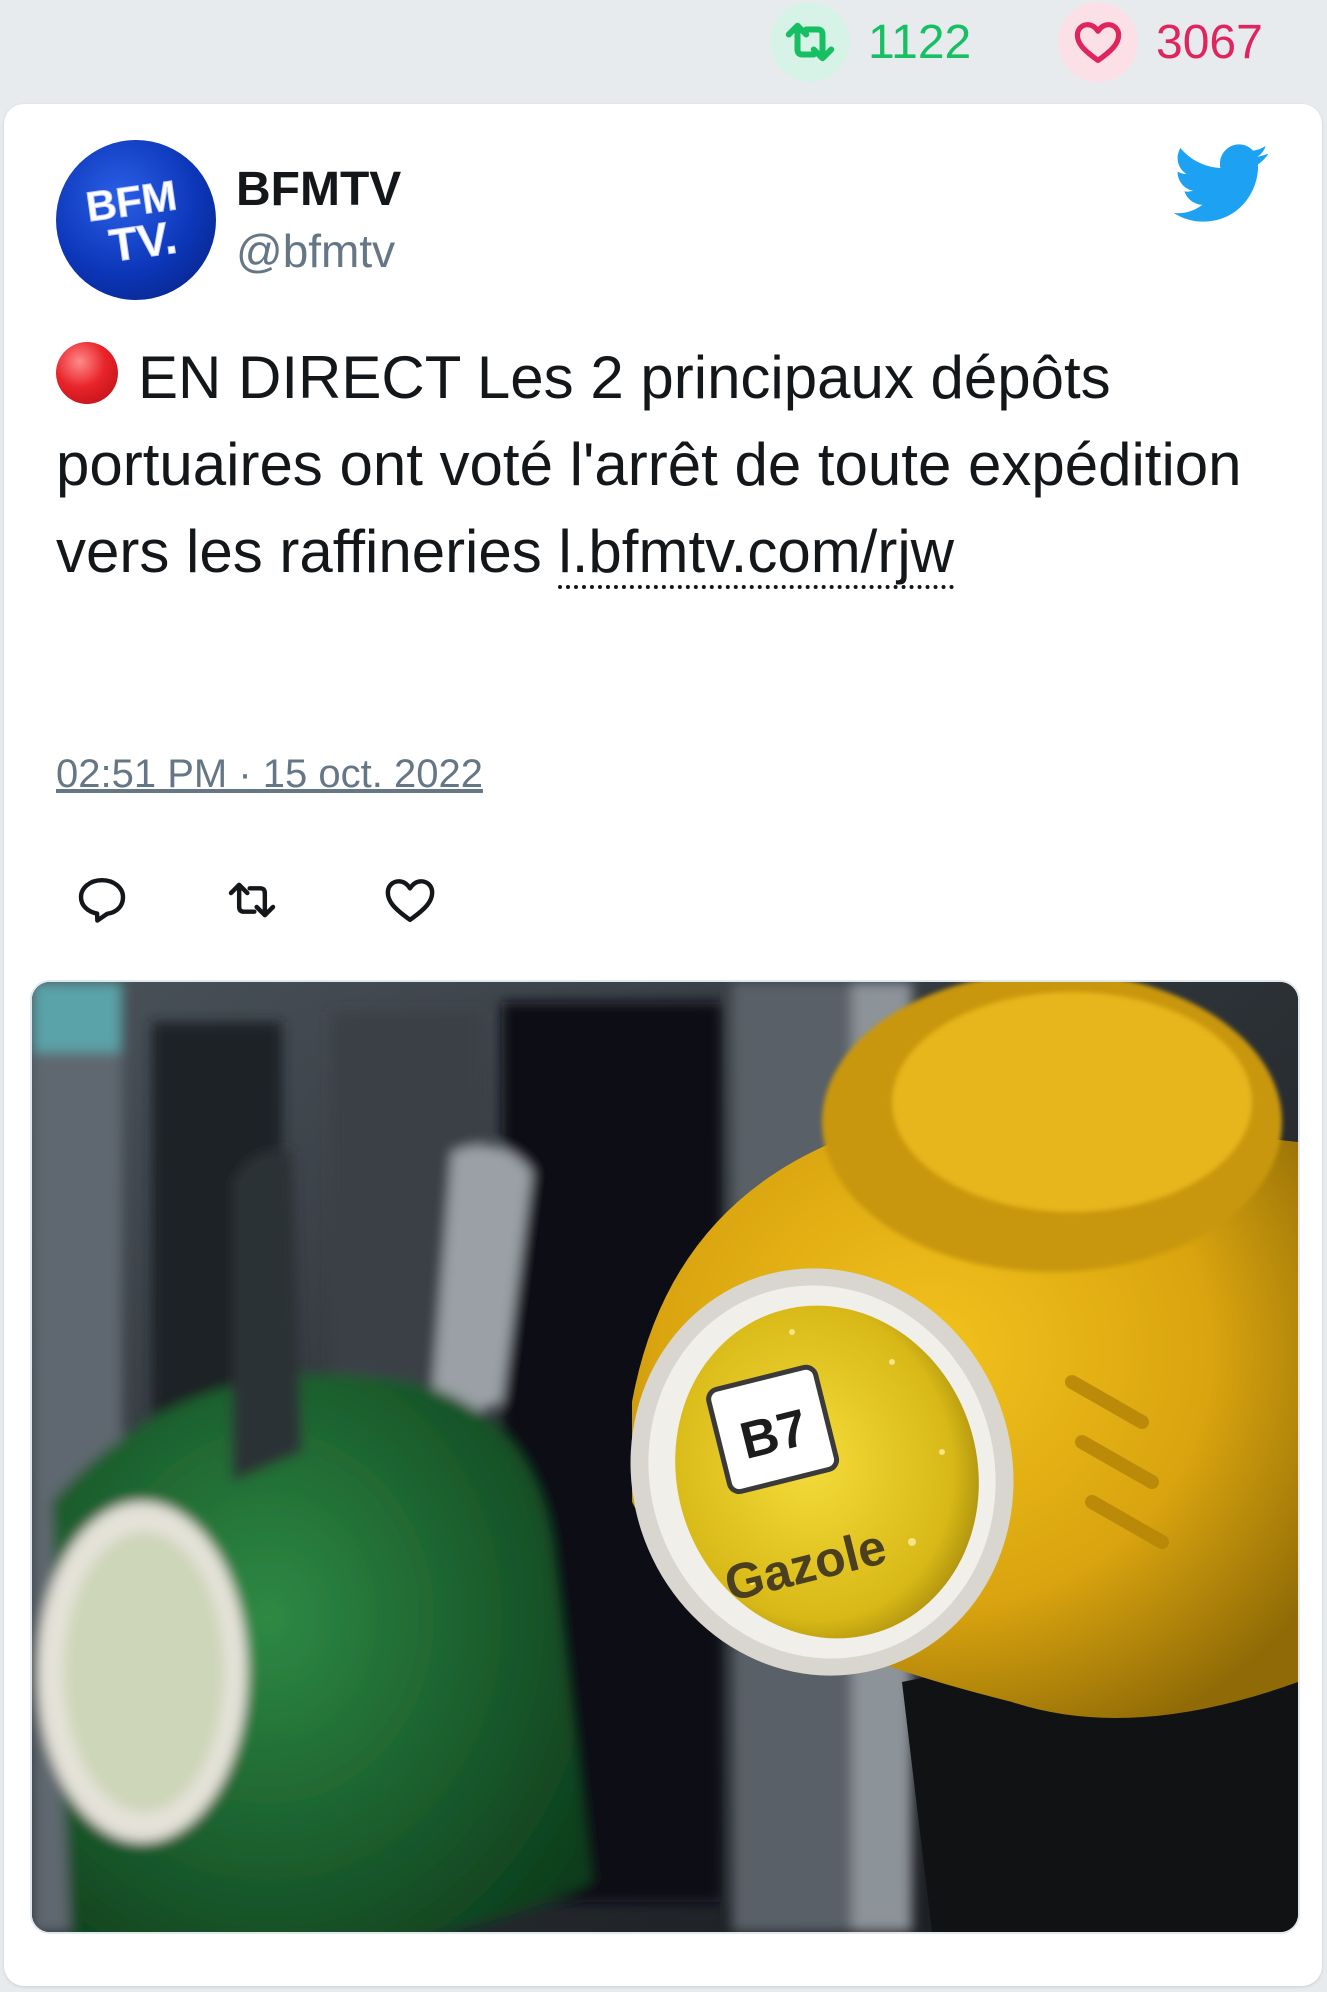  I want to click on twitter-bird-icon, so click(1221, 186).